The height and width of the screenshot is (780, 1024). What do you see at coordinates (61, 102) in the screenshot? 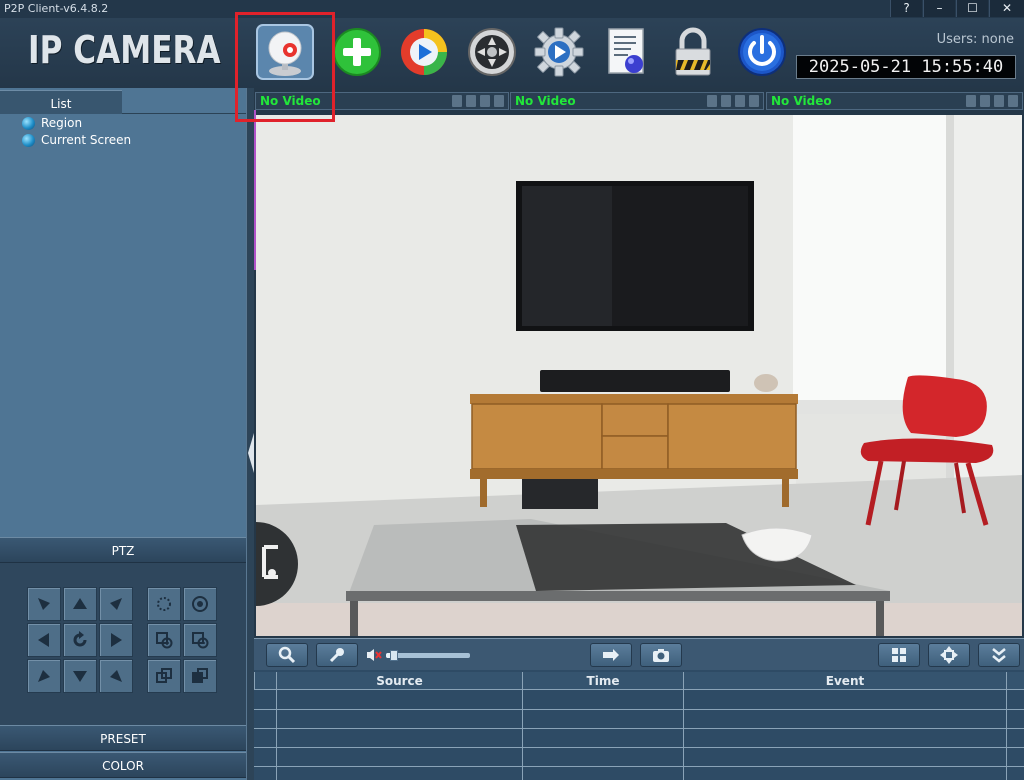
I see `tab-list: List` at bounding box center [61, 102].